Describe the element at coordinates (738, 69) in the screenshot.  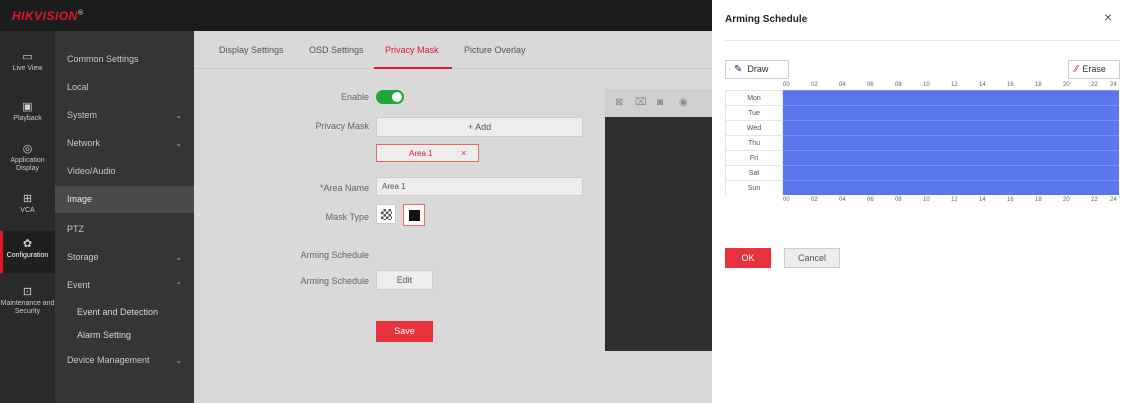
I see `brush-icon: ✎` at that location.